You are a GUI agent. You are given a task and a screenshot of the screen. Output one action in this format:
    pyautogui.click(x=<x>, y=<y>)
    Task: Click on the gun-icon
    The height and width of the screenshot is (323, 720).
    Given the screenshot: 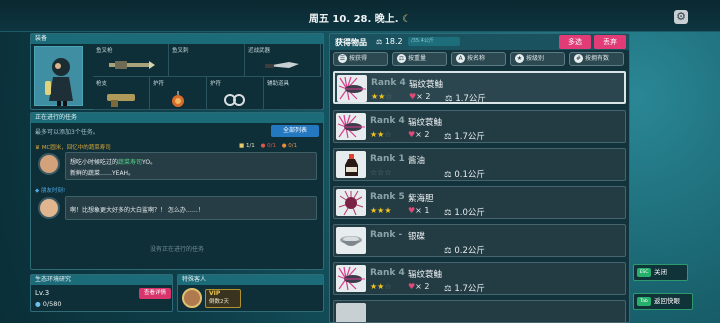 What is the action you would take?
    pyautogui.click(x=121, y=100)
    